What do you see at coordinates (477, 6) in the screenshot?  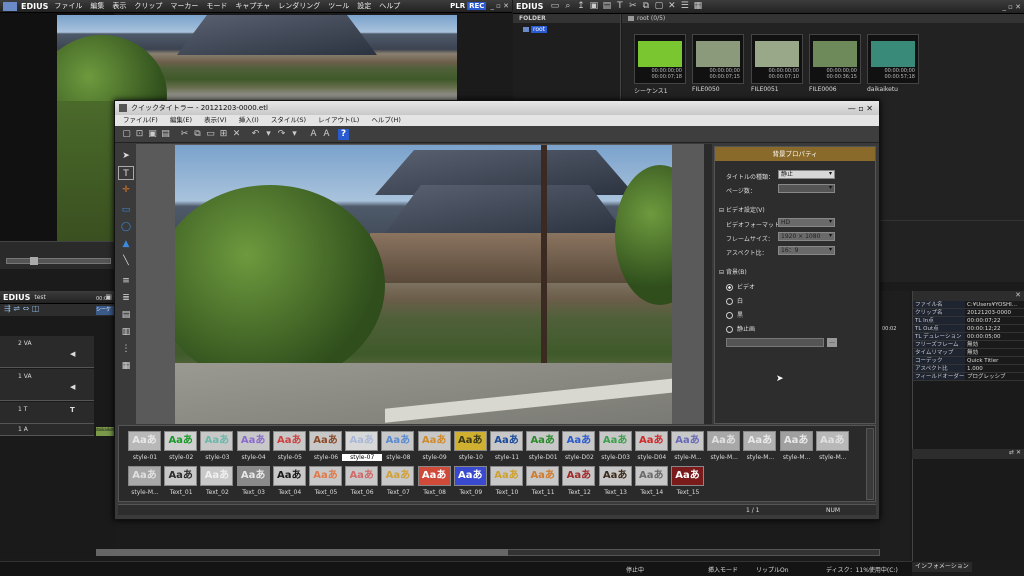 I see `rec-badge: REC` at bounding box center [477, 6].